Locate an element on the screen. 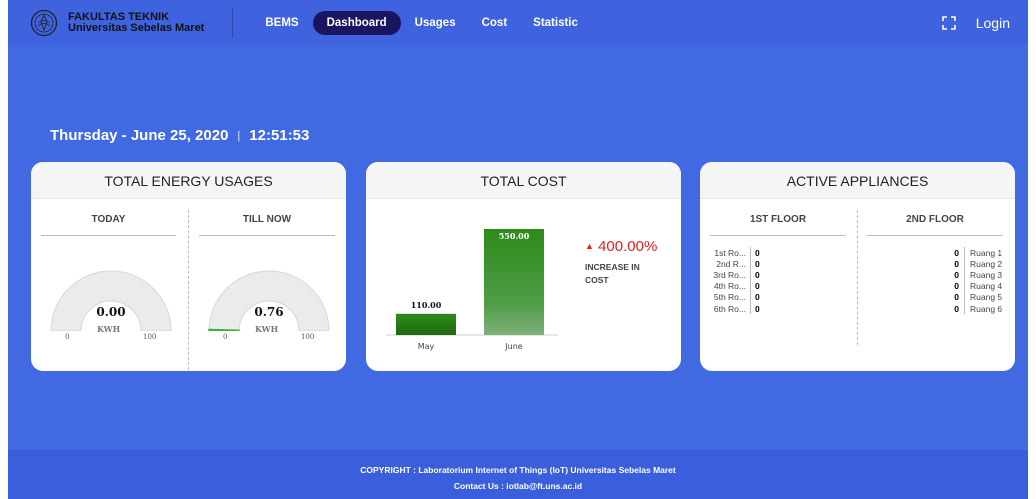  bar-data-label: 550.00 is located at coordinates (514, 236).